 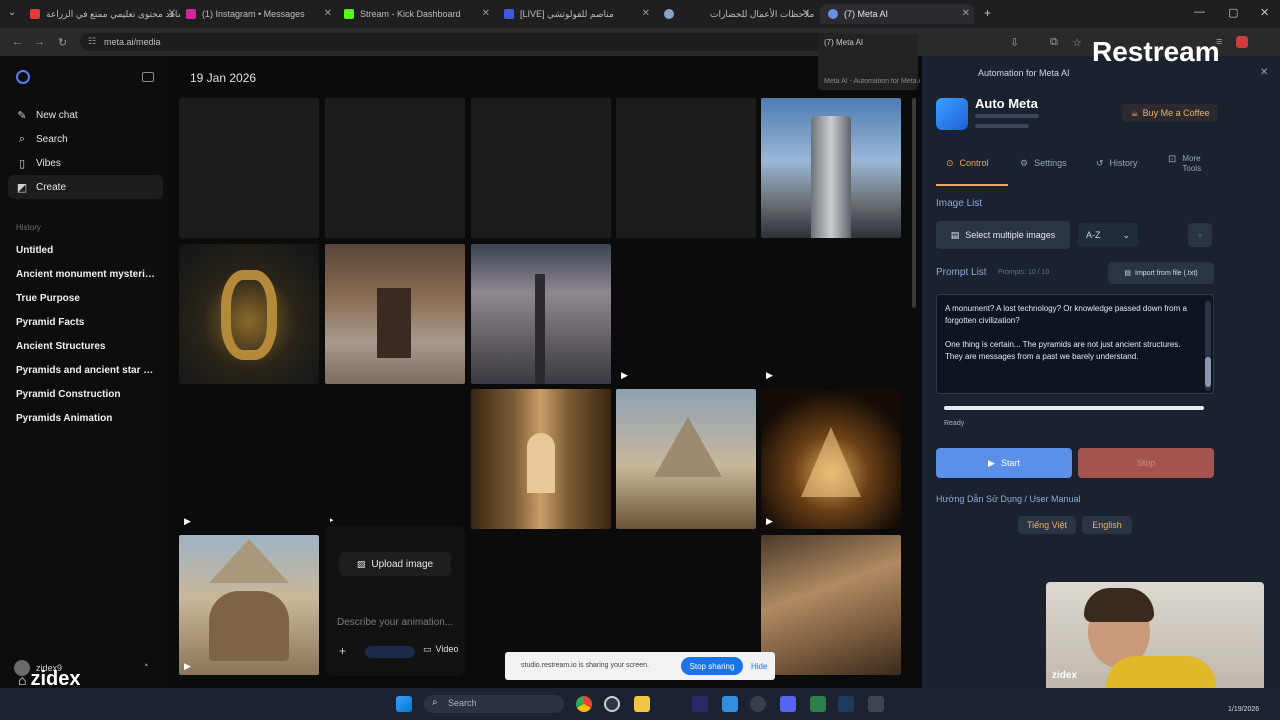 What do you see at coordinates (1107, 525) in the screenshot?
I see `lang-en-button: English` at bounding box center [1107, 525].